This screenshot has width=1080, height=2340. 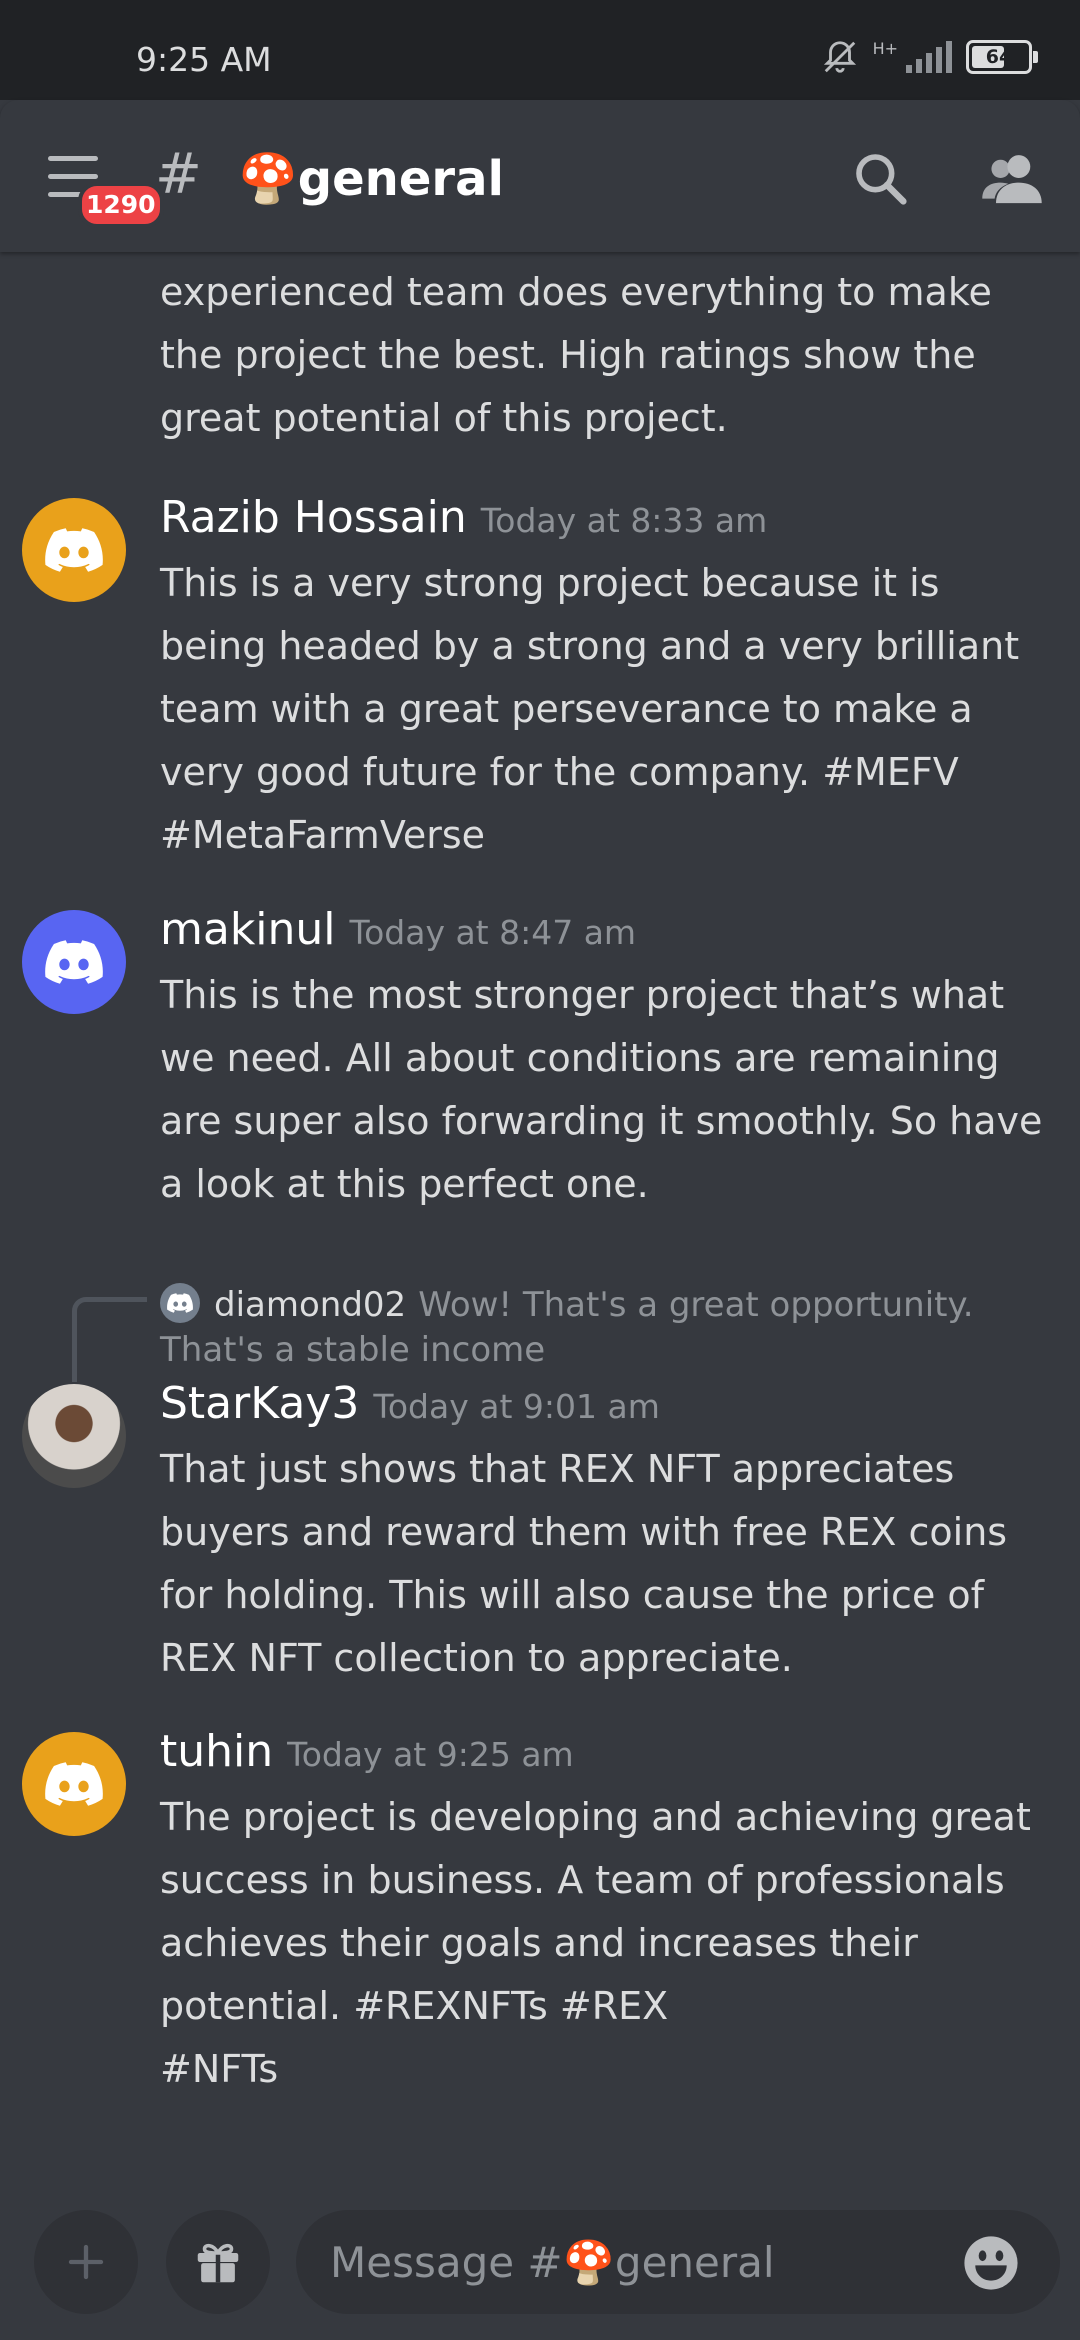 I want to click on bell-off-icon, so click(x=839, y=57).